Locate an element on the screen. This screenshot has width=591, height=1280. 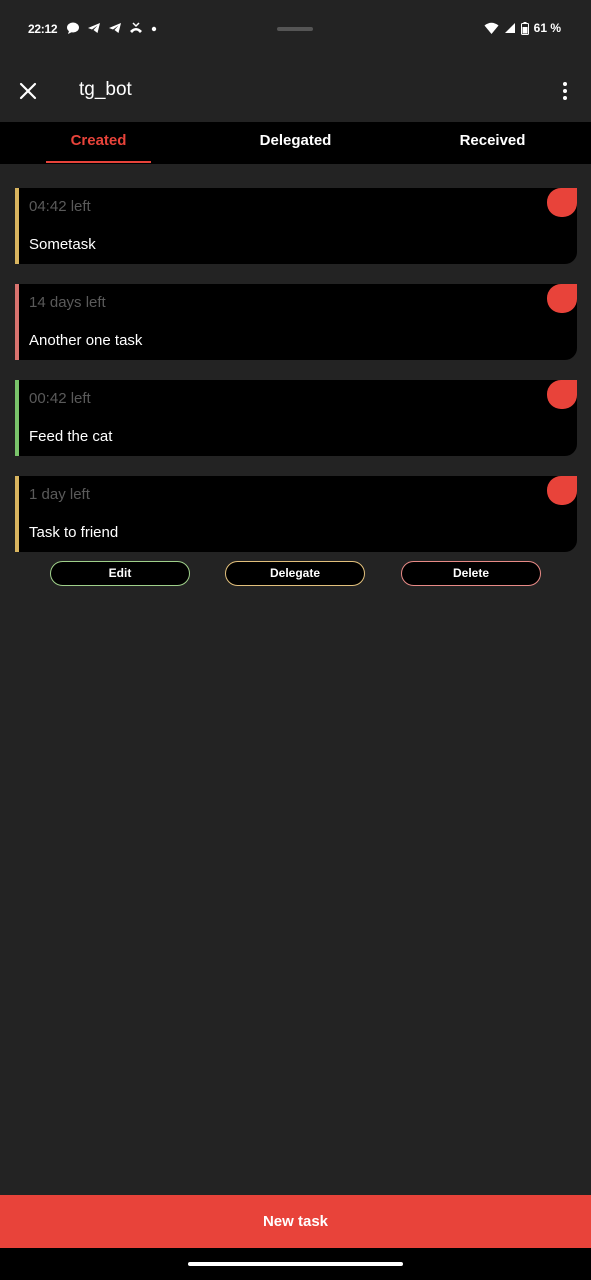
task-time-left: 00:42 left is located at coordinates (60, 398).